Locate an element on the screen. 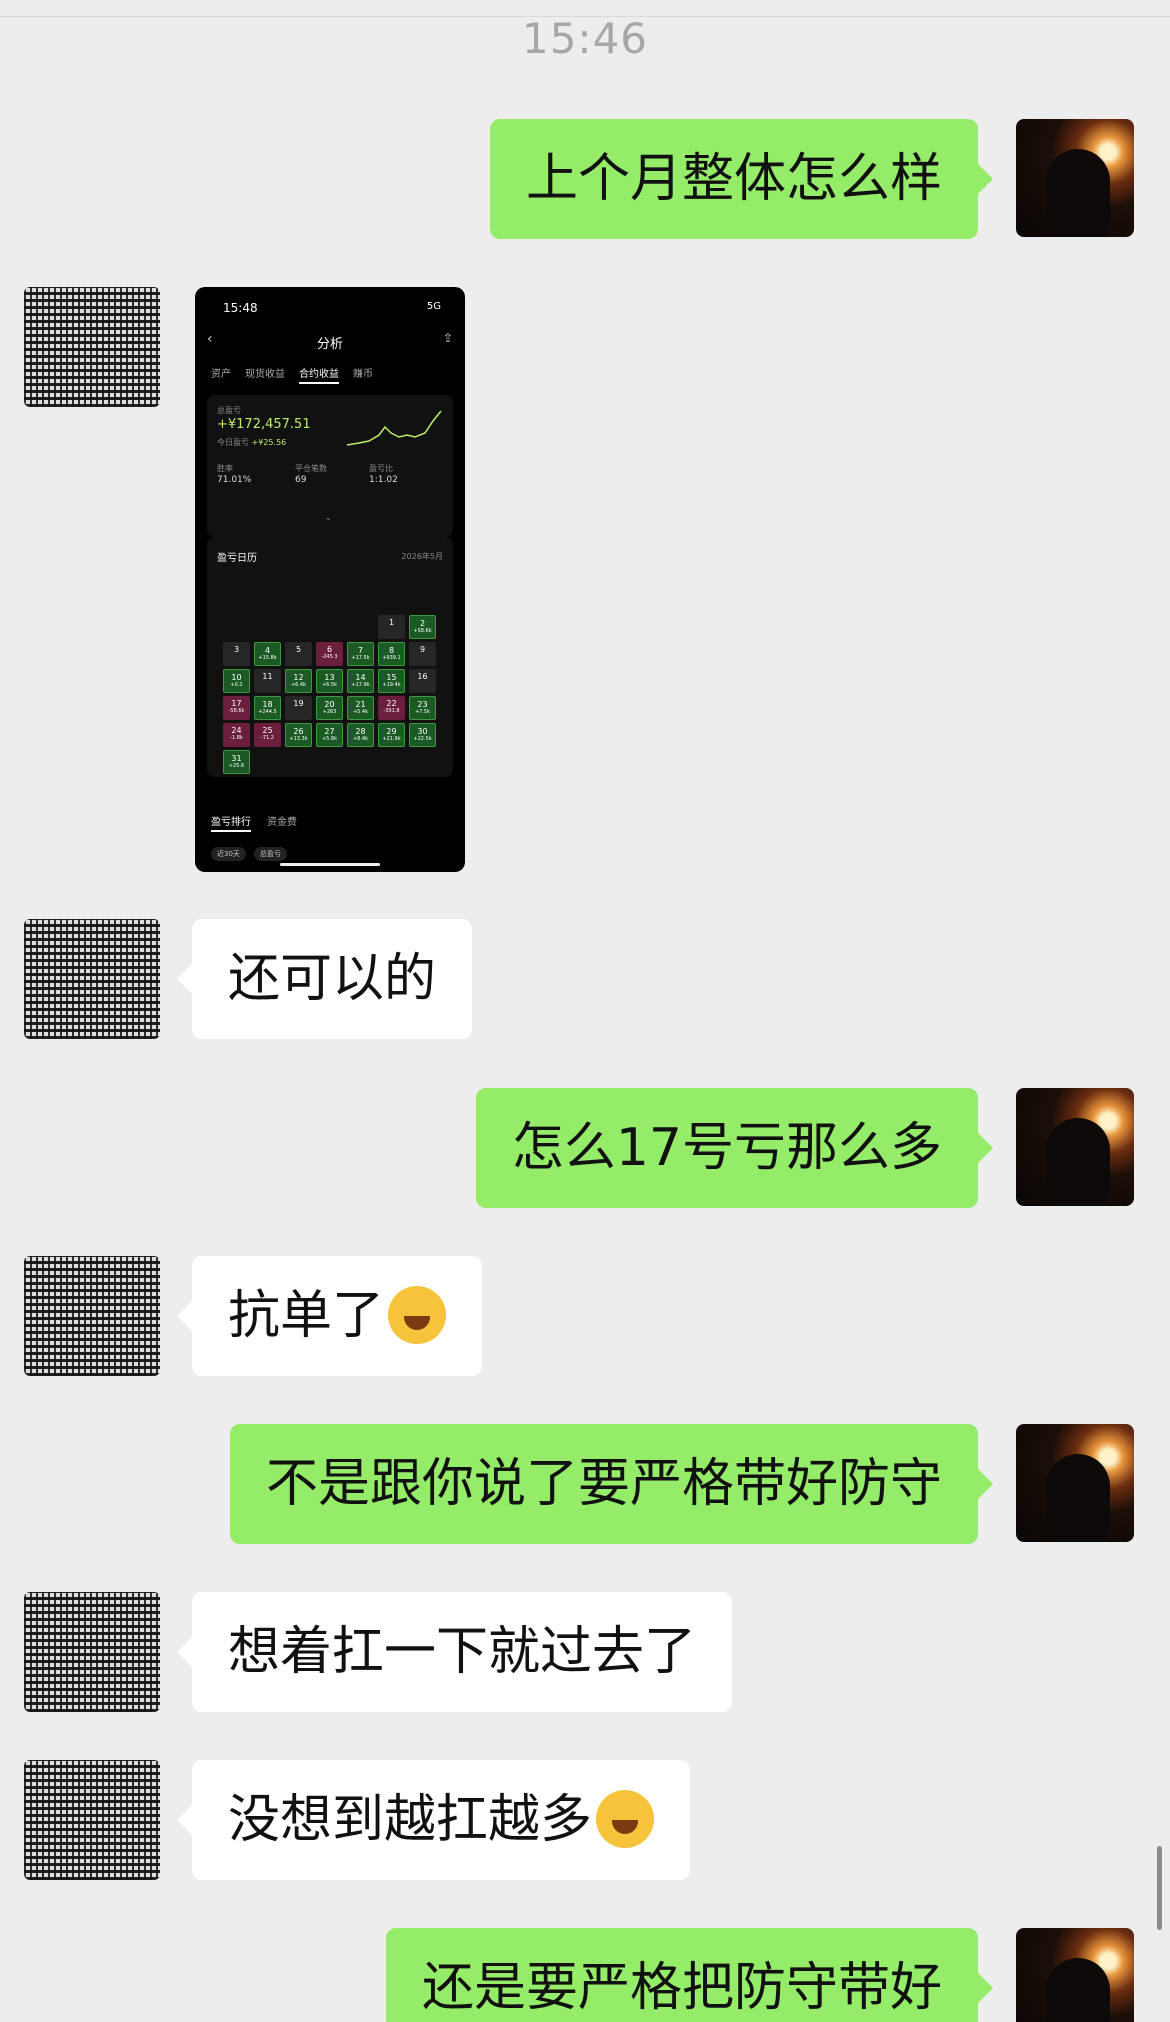 This screenshot has height=2022, width=1170. shot-chip: 近30天 is located at coordinates (228, 854).